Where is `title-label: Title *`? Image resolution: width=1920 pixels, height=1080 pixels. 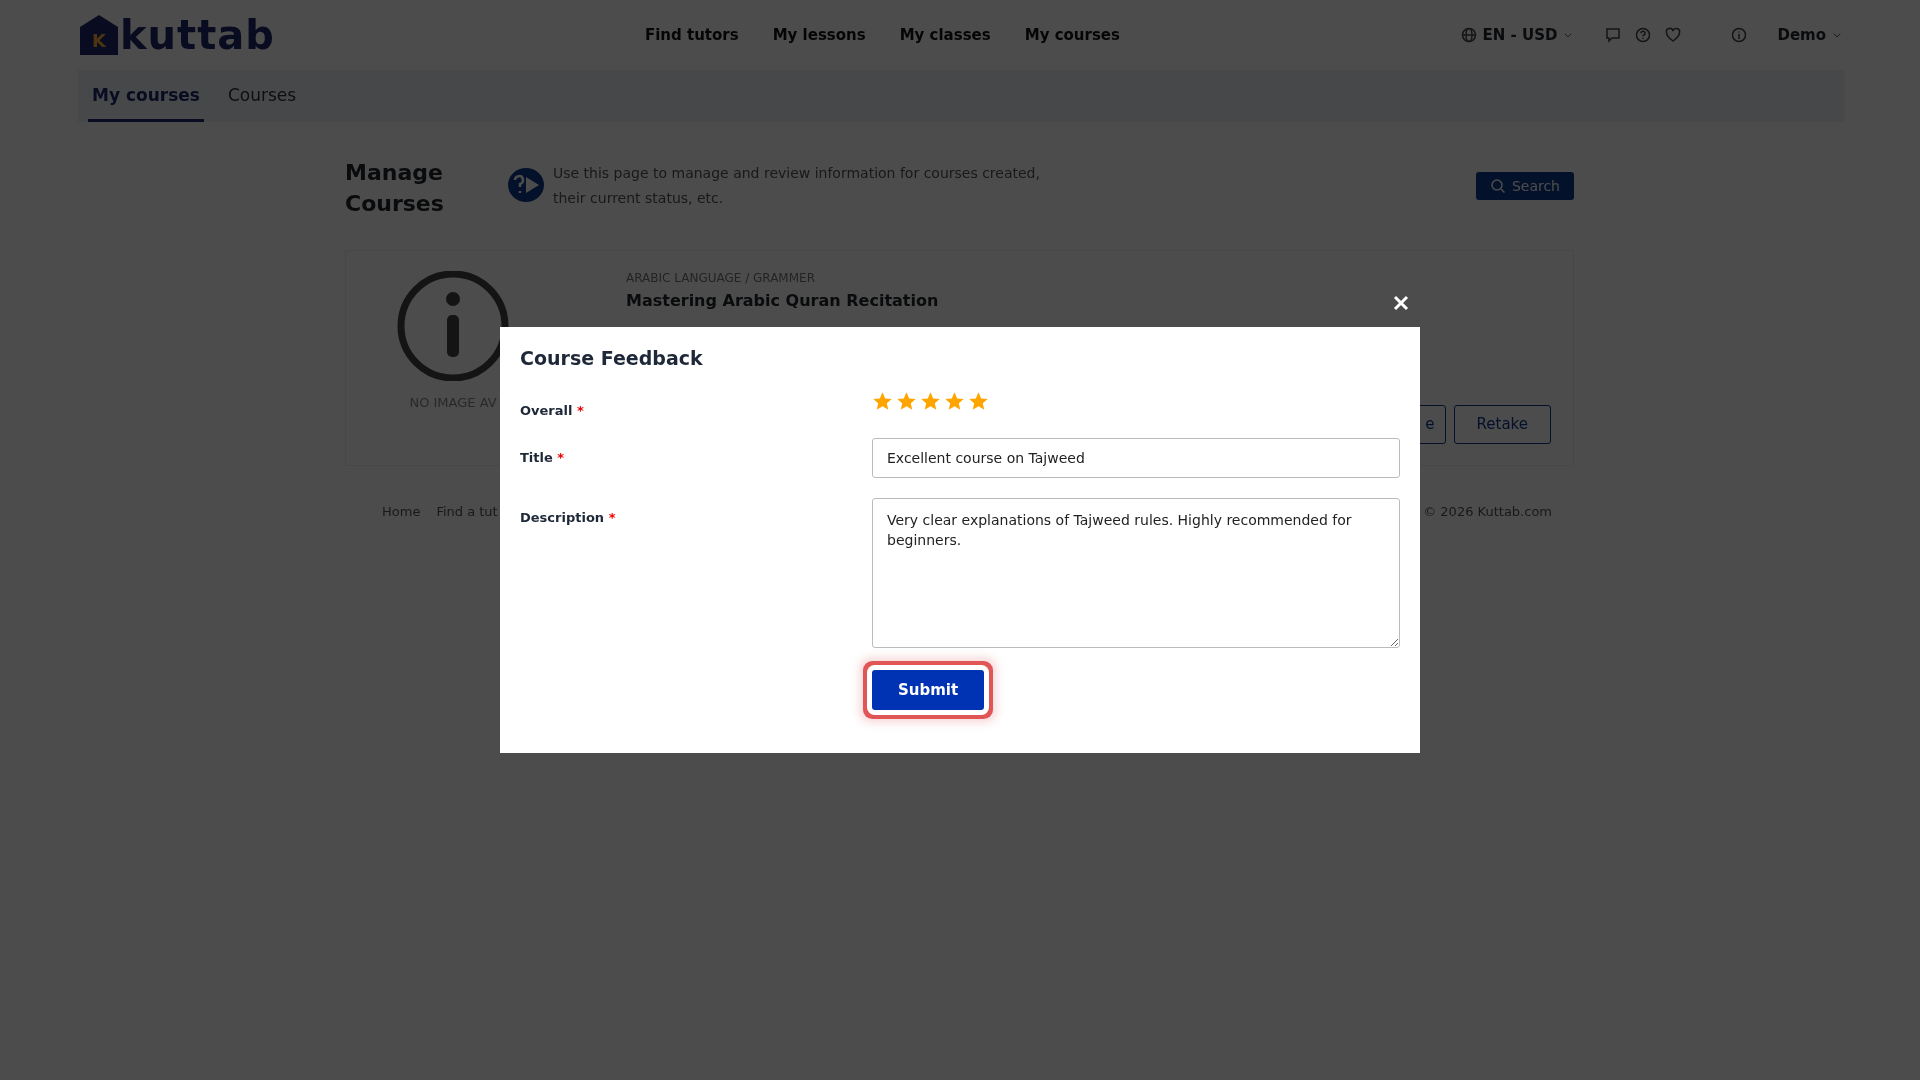
title-label: Title * is located at coordinates (542, 458).